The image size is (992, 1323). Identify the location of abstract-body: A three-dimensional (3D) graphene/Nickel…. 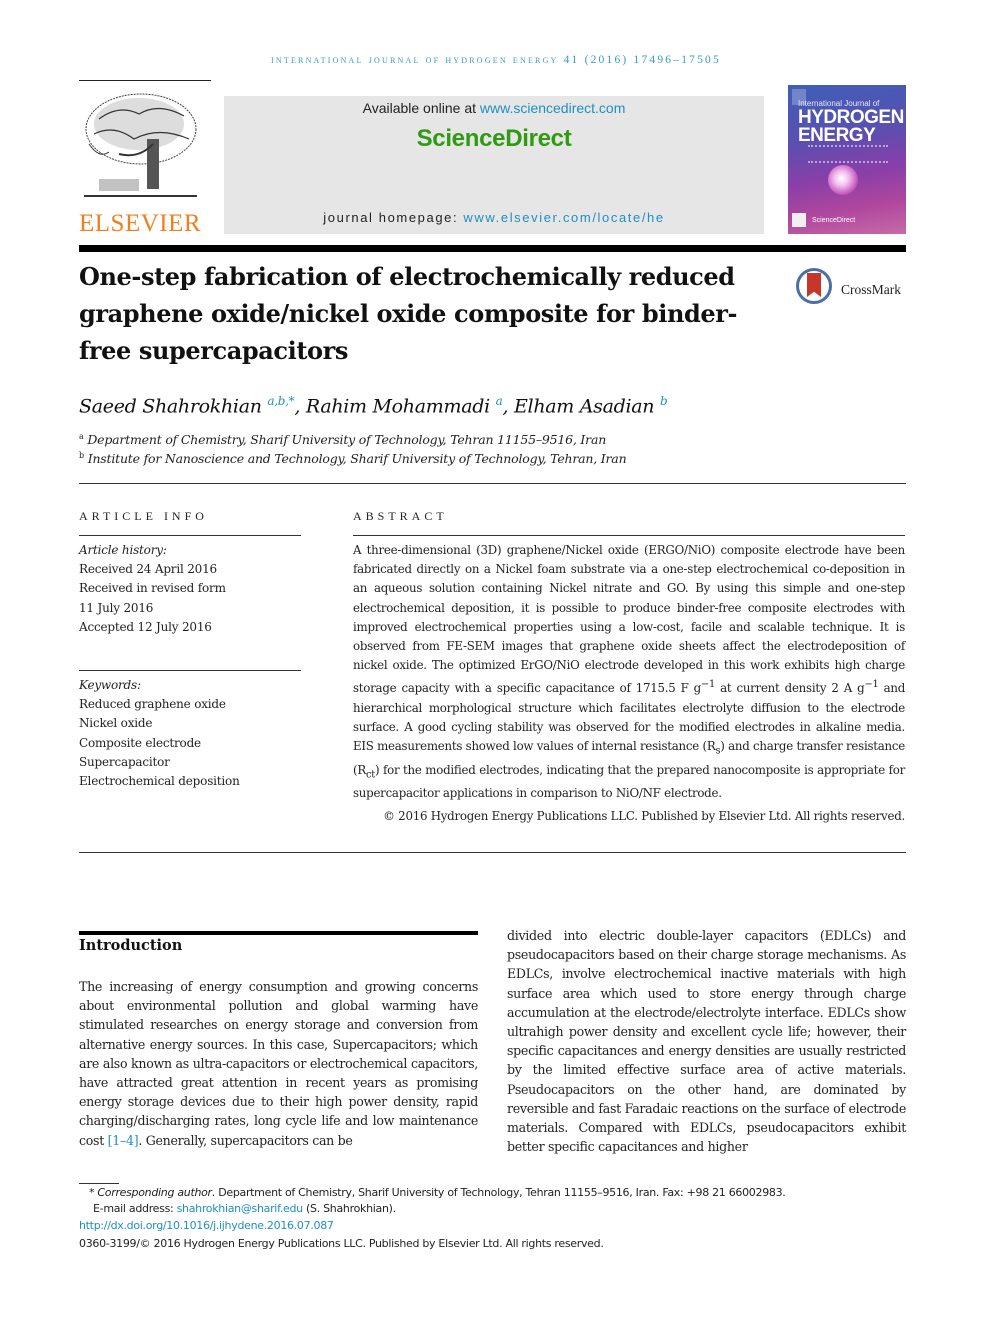
(629, 672).